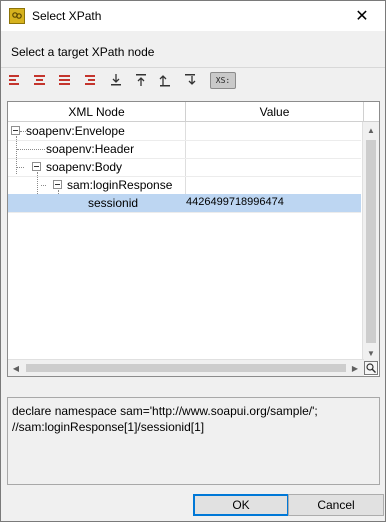 The width and height of the screenshot is (386, 522). Describe the element at coordinates (113, 203) in the screenshot. I see `node-label: sessionid` at that location.